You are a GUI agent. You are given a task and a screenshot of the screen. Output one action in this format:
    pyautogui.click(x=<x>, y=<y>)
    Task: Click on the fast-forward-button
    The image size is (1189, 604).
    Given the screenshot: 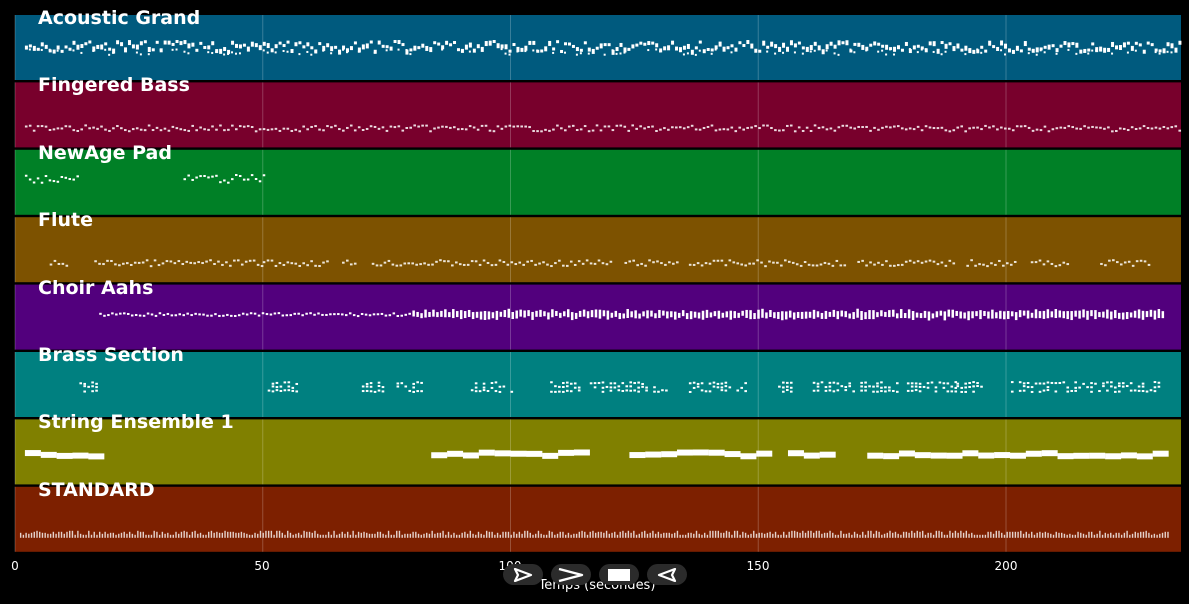 What is the action you would take?
    pyautogui.click(x=571, y=574)
    